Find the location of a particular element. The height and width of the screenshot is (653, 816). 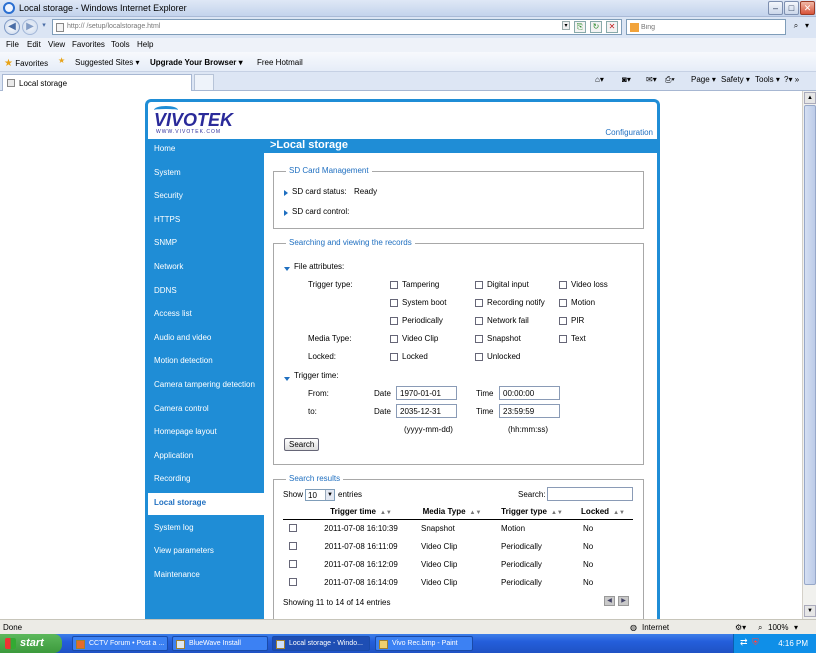

sidebar-item-system-log: System log is located at coordinates (206, 529).